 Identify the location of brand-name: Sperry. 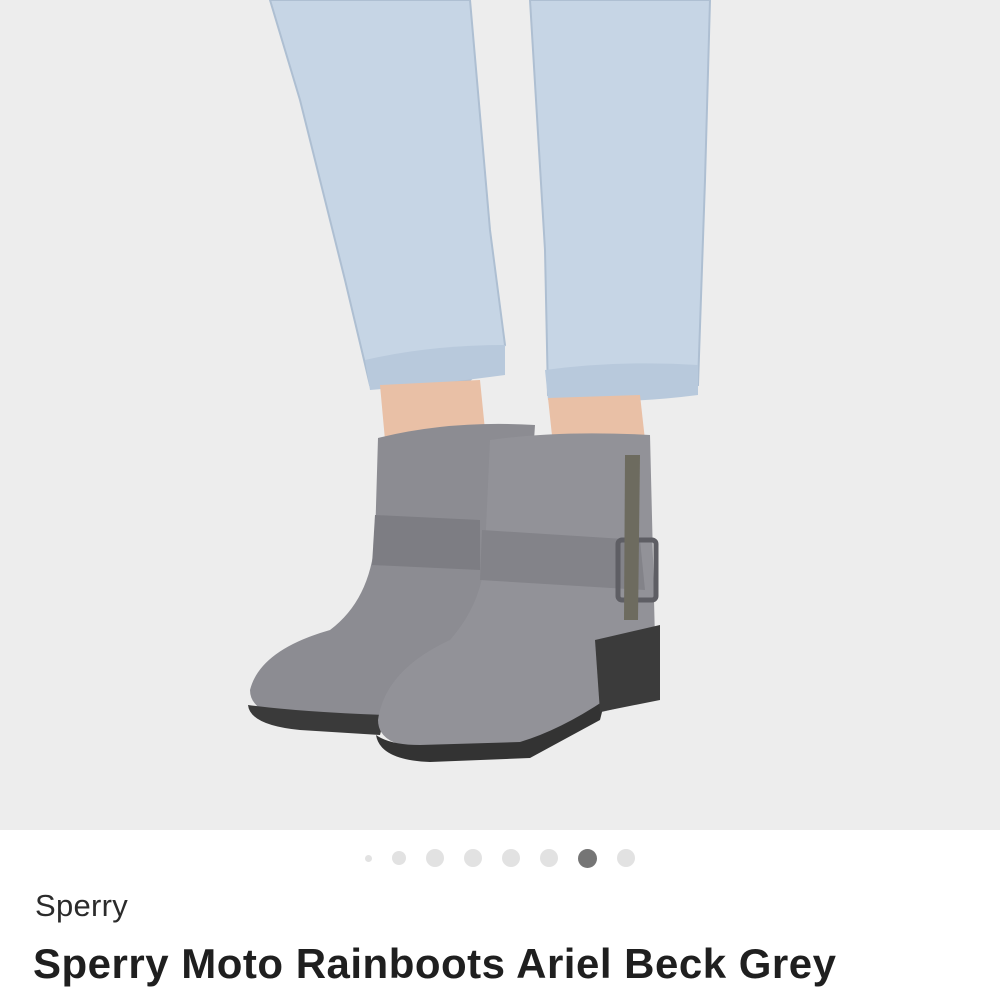
(81, 906).